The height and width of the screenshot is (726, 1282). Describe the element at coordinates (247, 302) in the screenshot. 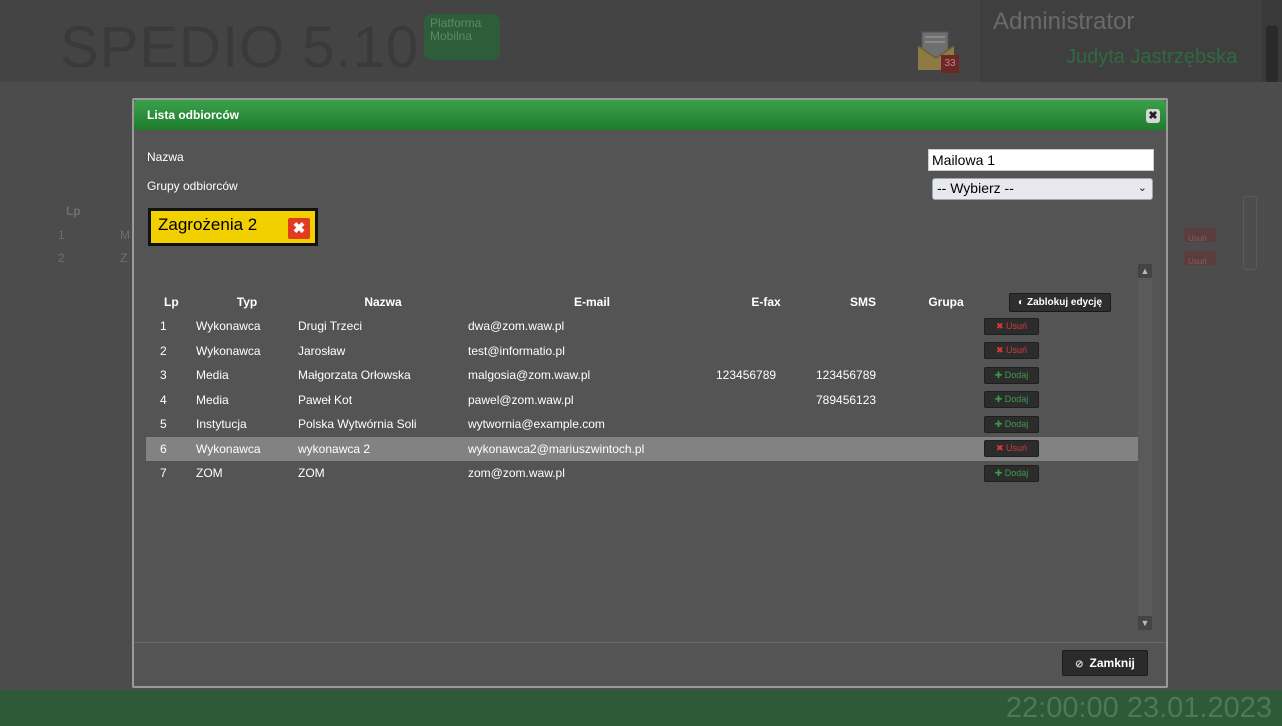

I see `column-header-typ: Typ` at that location.